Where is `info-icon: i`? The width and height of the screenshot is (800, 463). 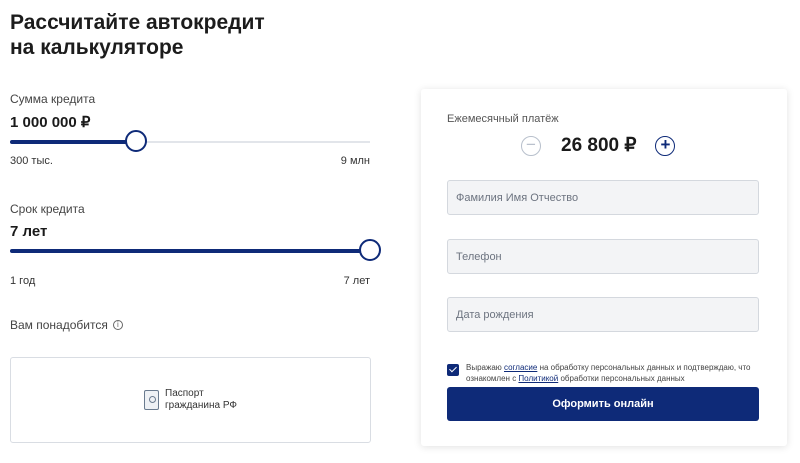 info-icon: i is located at coordinates (117, 325).